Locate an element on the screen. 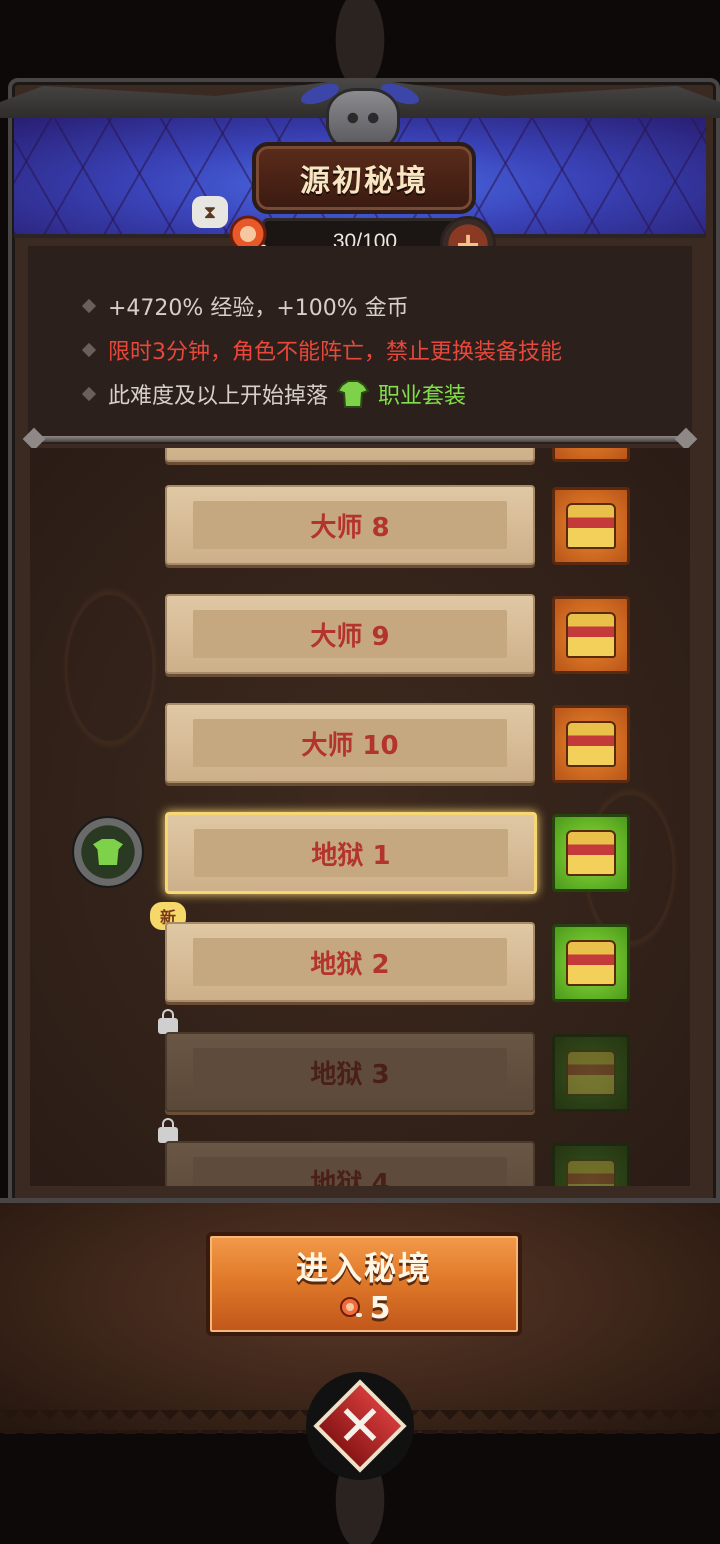 The image size is (720, 1544). difficulty-row-selected: 地狱 1 is located at coordinates (360, 853).